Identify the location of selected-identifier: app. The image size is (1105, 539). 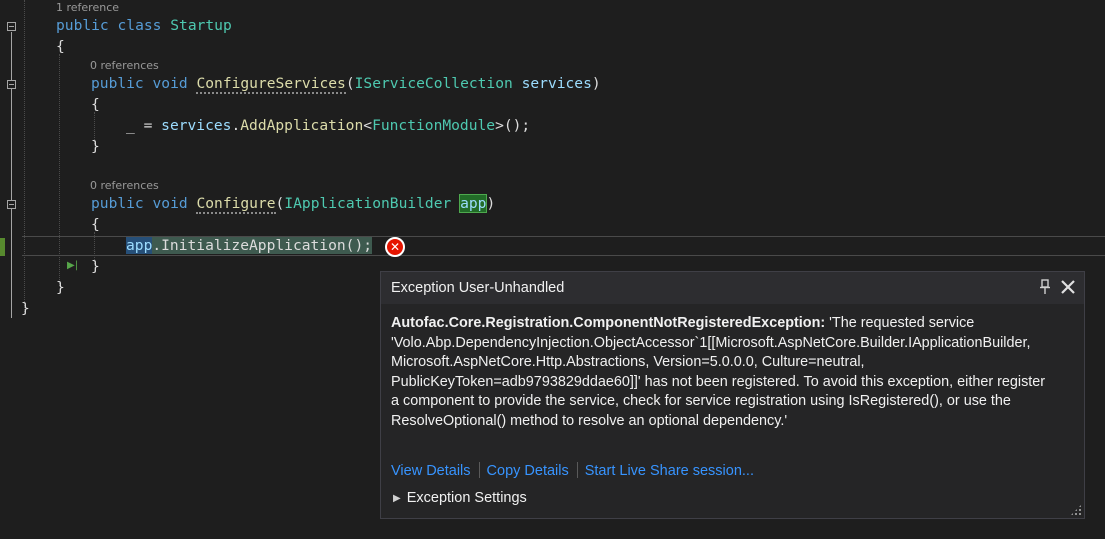
(139, 245).